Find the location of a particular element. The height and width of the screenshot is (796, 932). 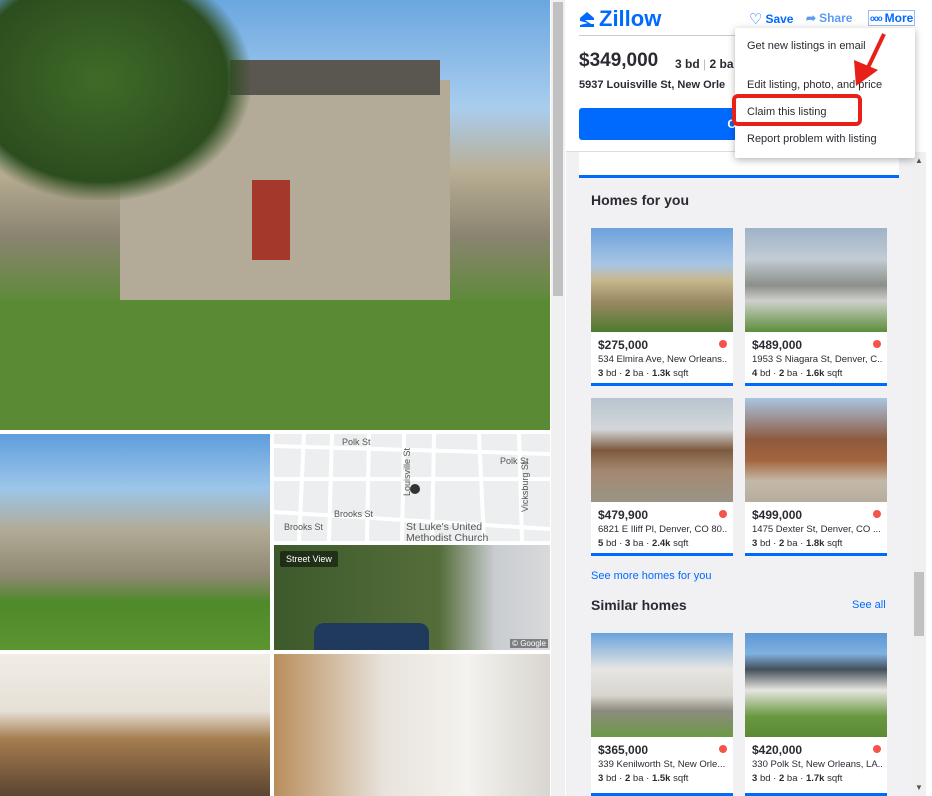

beds-value: 3 bd is located at coordinates (687, 64).